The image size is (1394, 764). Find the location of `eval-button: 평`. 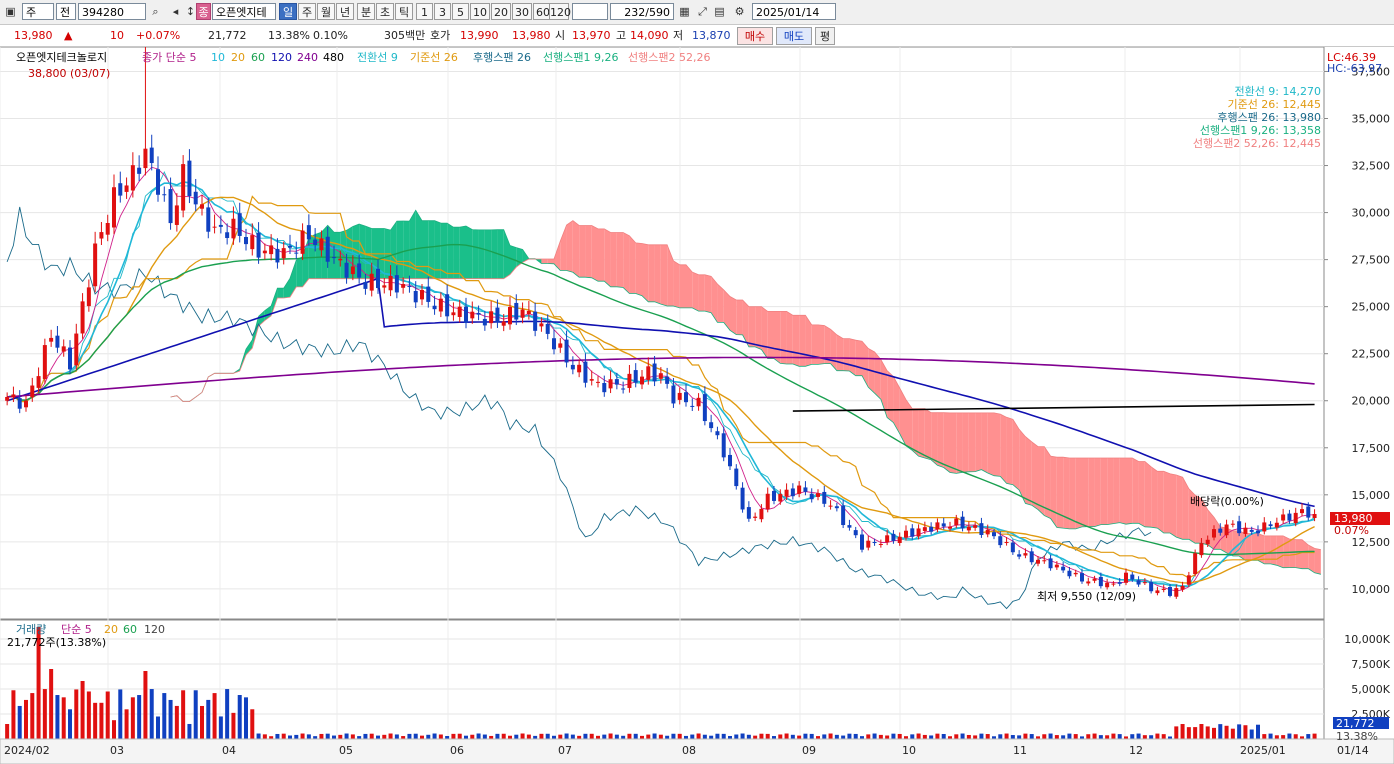

eval-button: 평 is located at coordinates (825, 36).